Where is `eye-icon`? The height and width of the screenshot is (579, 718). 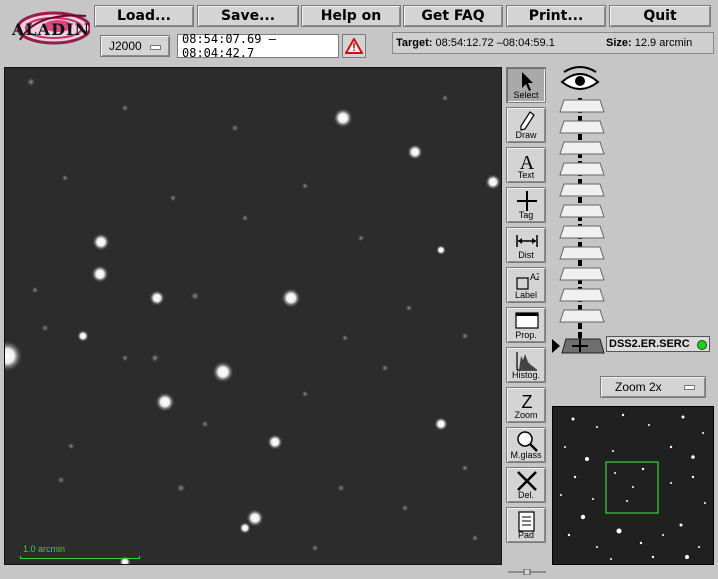
eye-icon is located at coordinates (580, 78).